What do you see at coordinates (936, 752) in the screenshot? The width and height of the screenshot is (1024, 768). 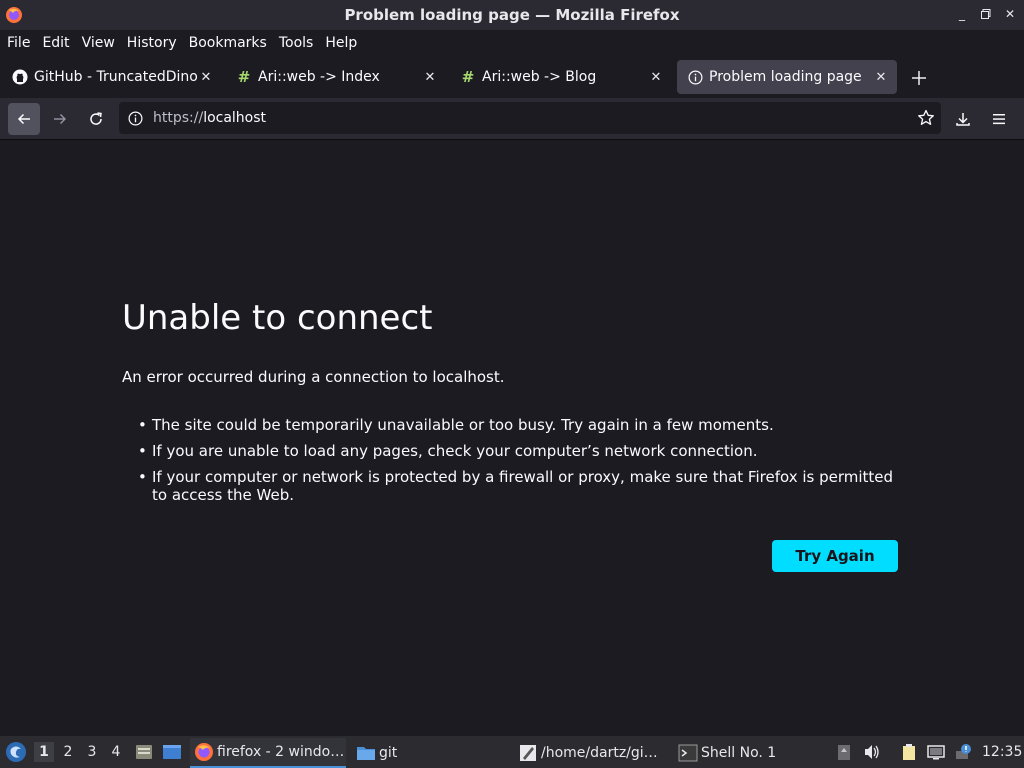 I see `display-tray-icon` at bounding box center [936, 752].